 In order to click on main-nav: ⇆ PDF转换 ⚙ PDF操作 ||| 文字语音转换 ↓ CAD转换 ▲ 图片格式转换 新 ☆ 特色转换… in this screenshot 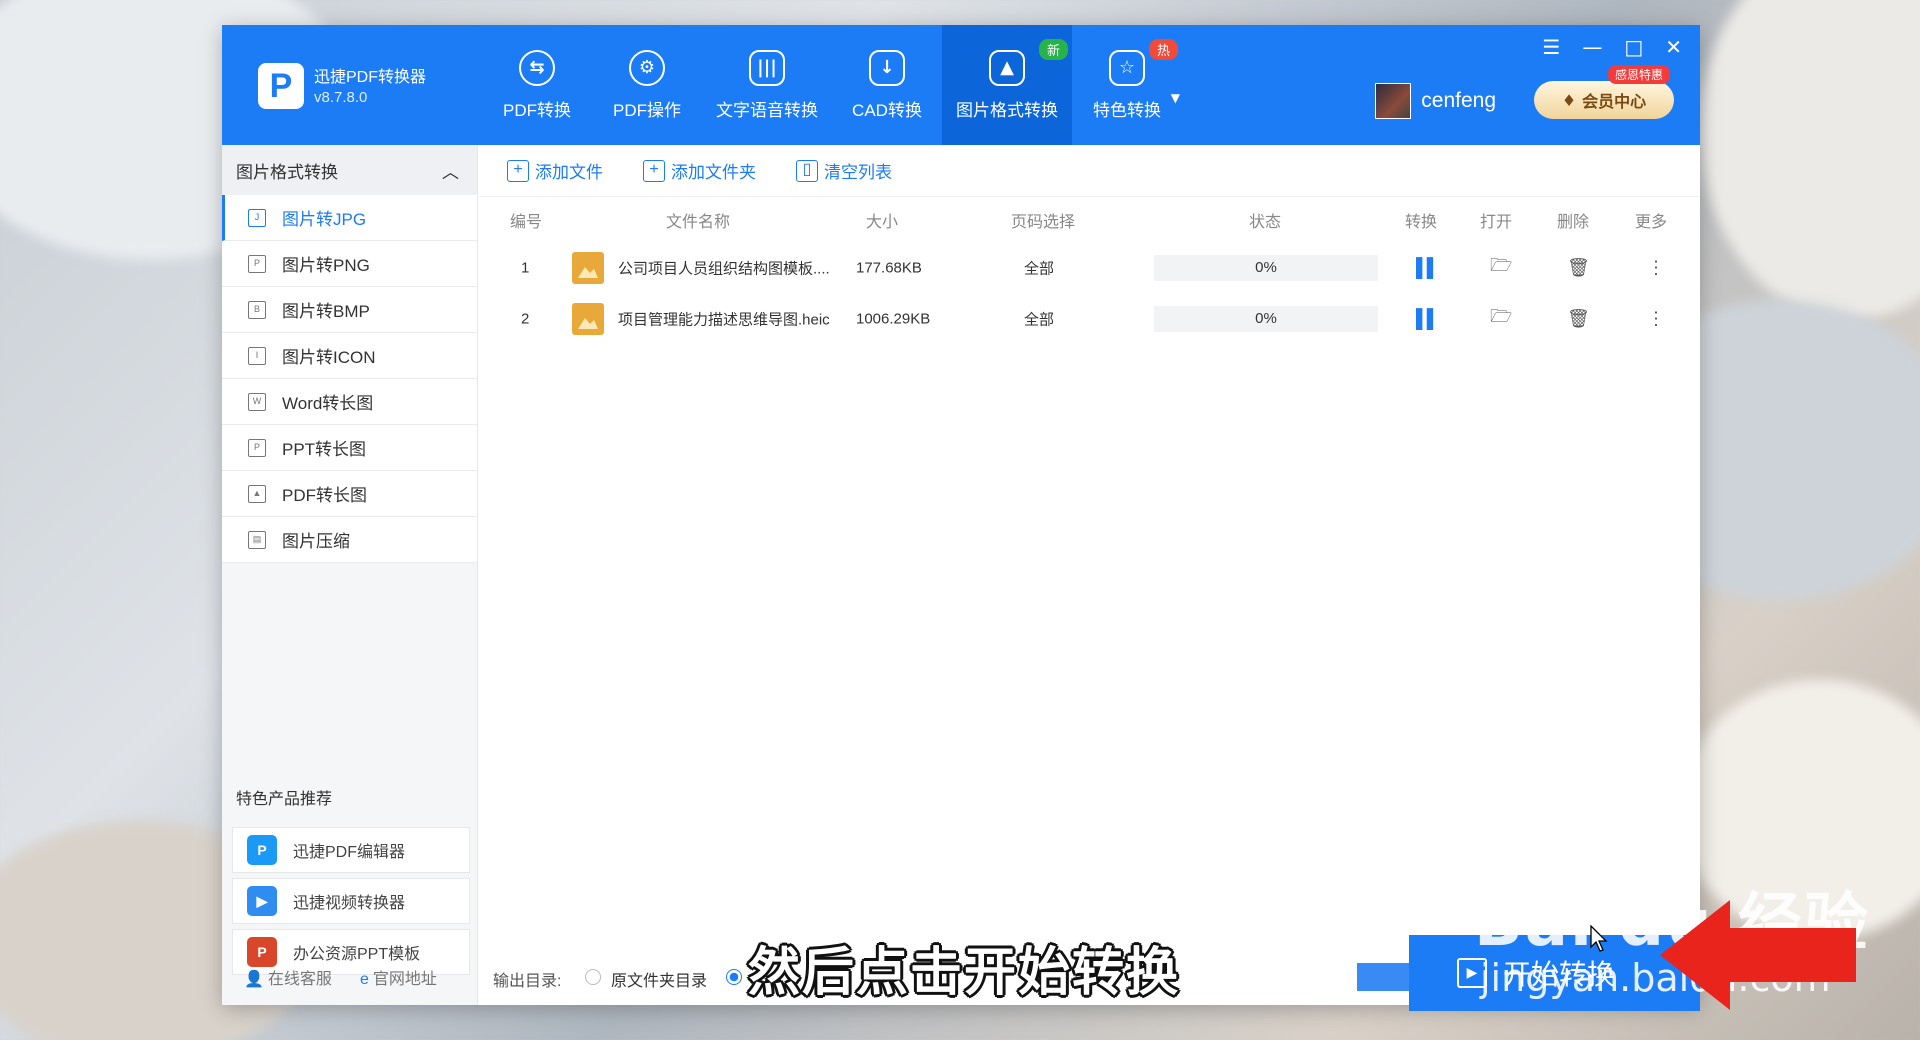, I will do `click(832, 85)`.